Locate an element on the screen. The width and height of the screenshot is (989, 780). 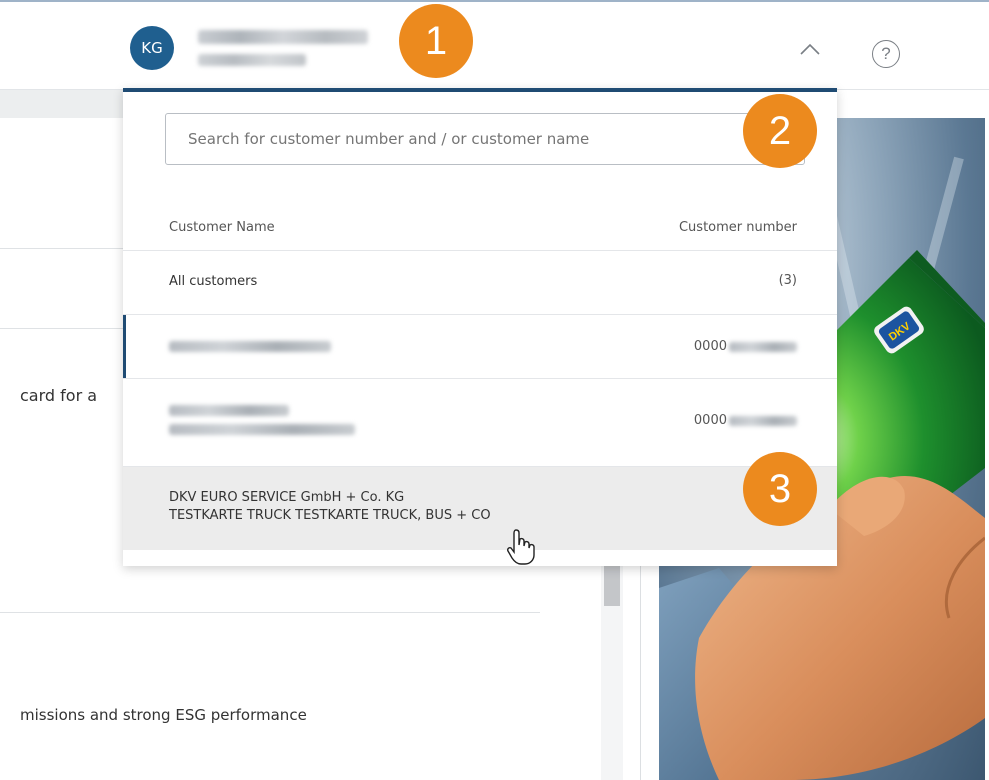
user-number-redacted is located at coordinates (252, 60).